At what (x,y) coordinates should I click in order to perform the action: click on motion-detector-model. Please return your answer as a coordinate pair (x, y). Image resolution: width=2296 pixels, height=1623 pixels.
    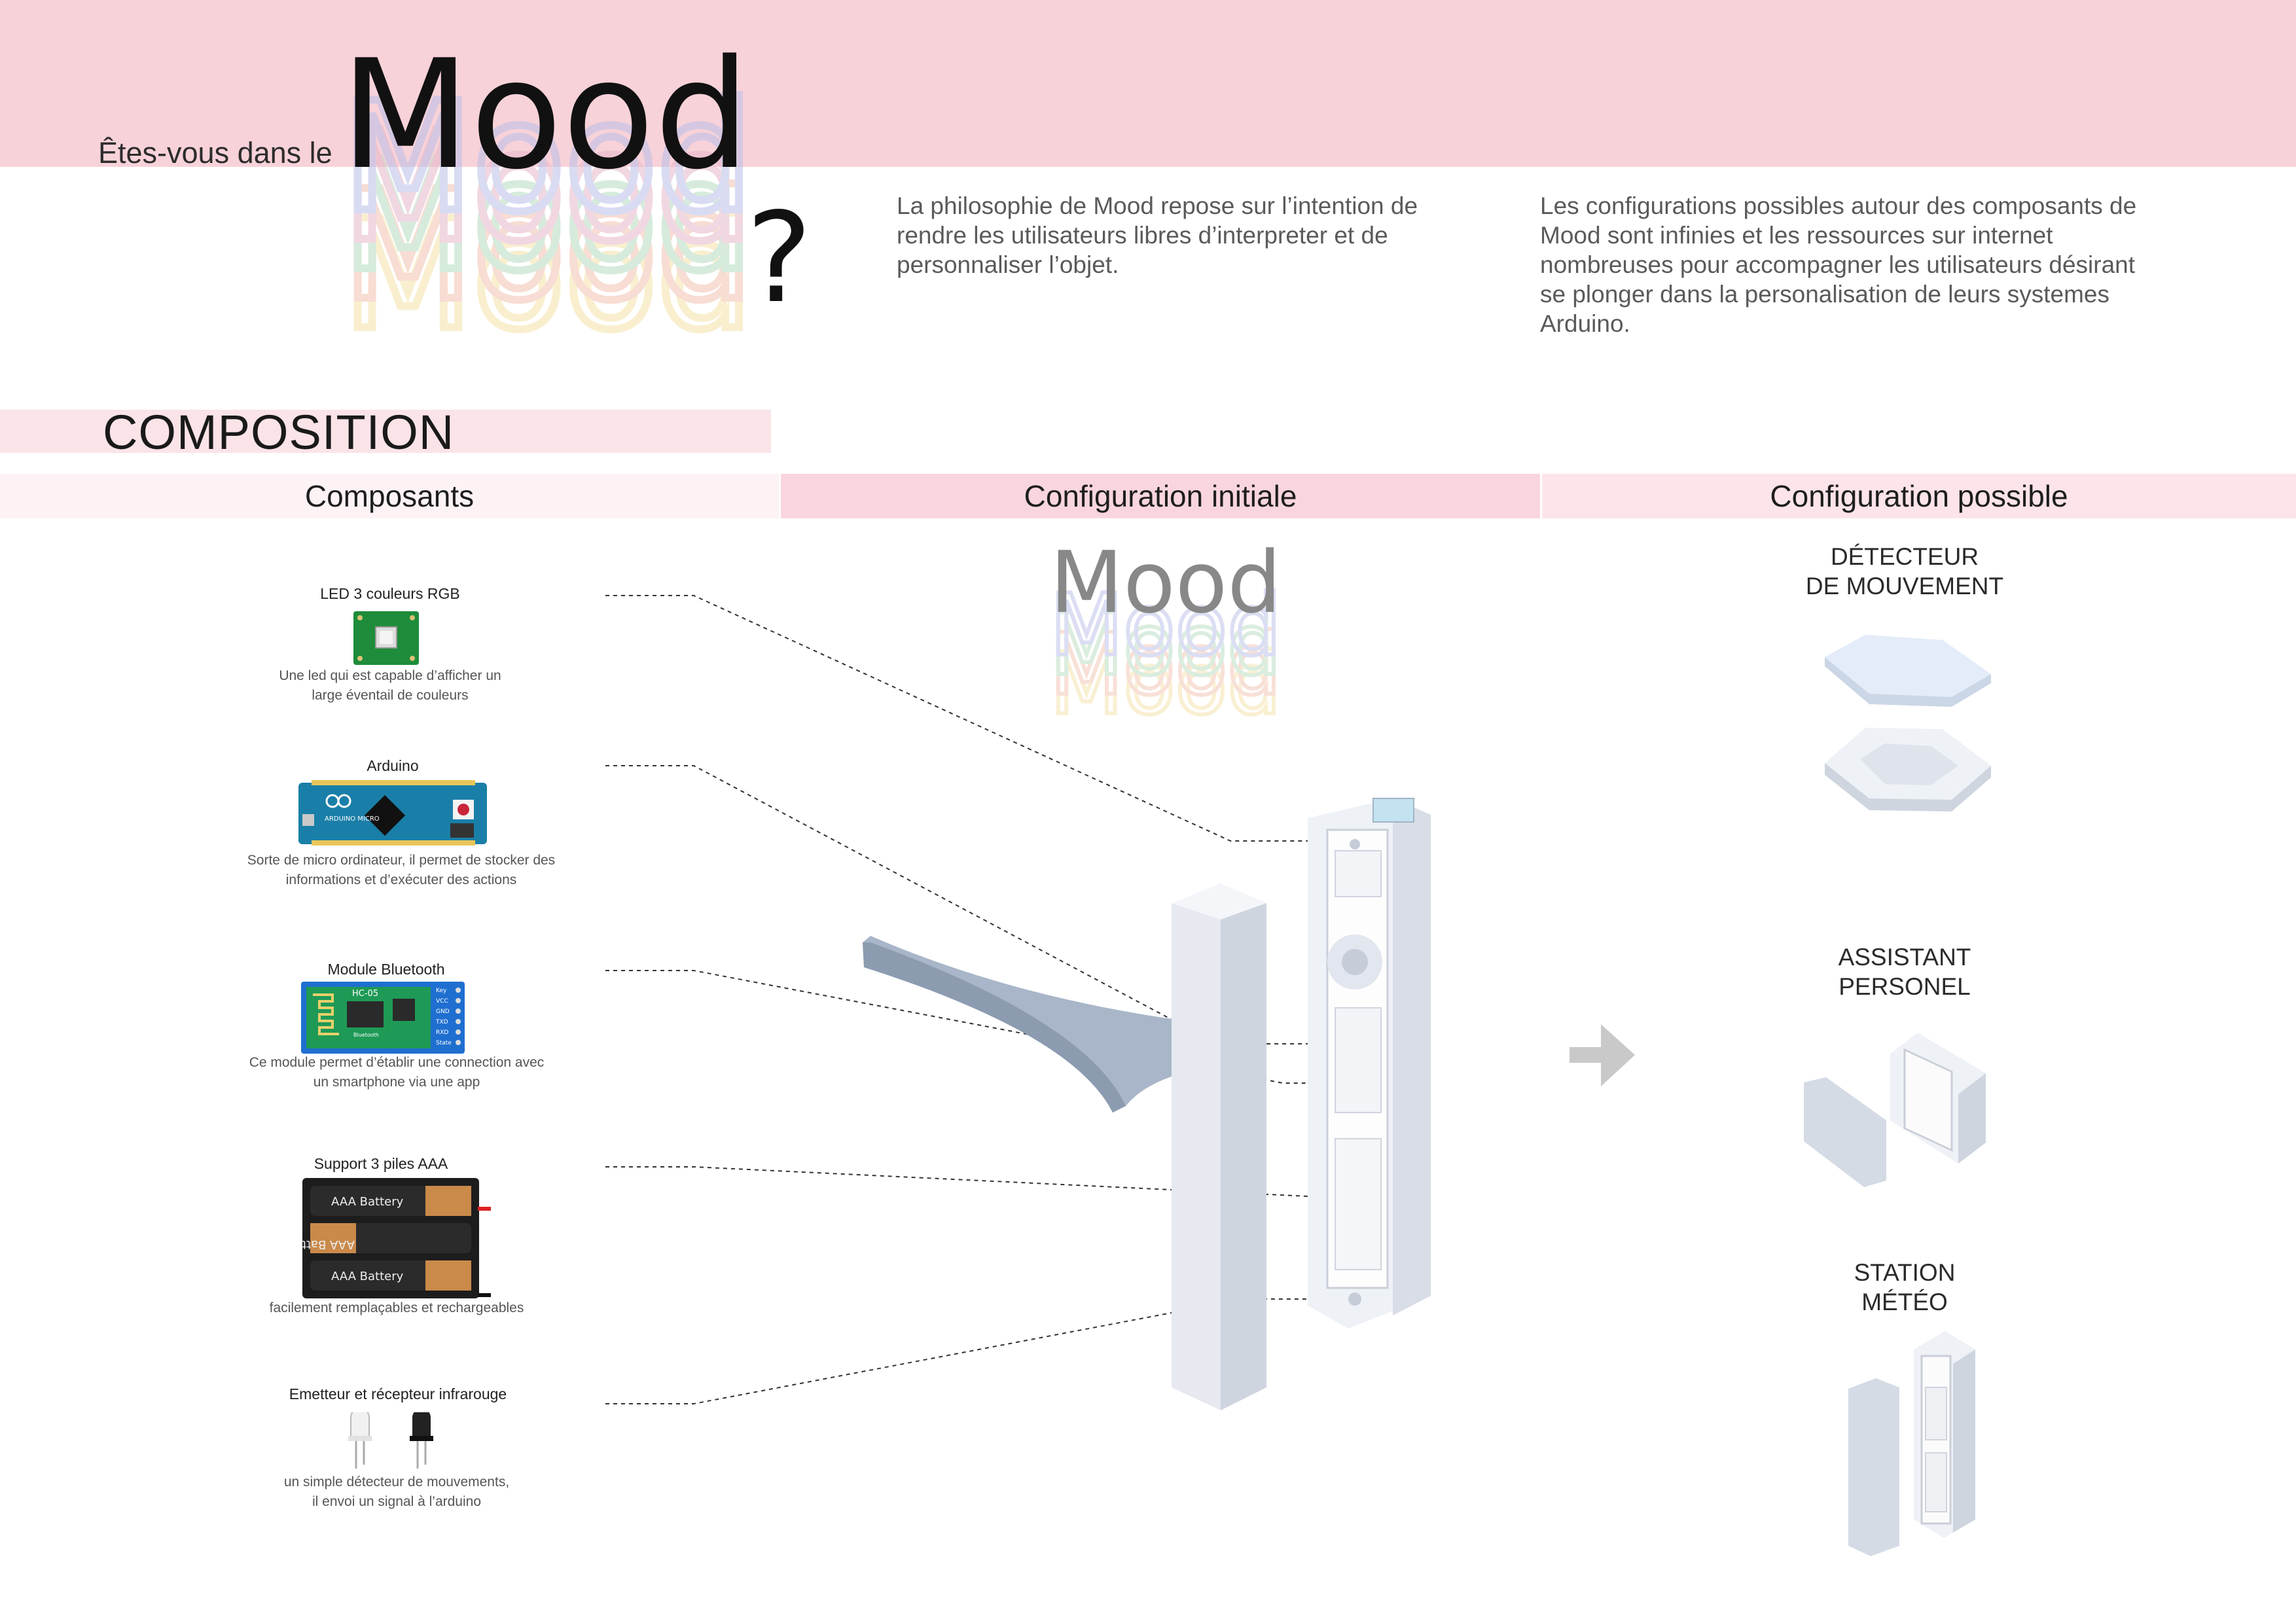
    Looking at the image, I should click on (1908, 723).